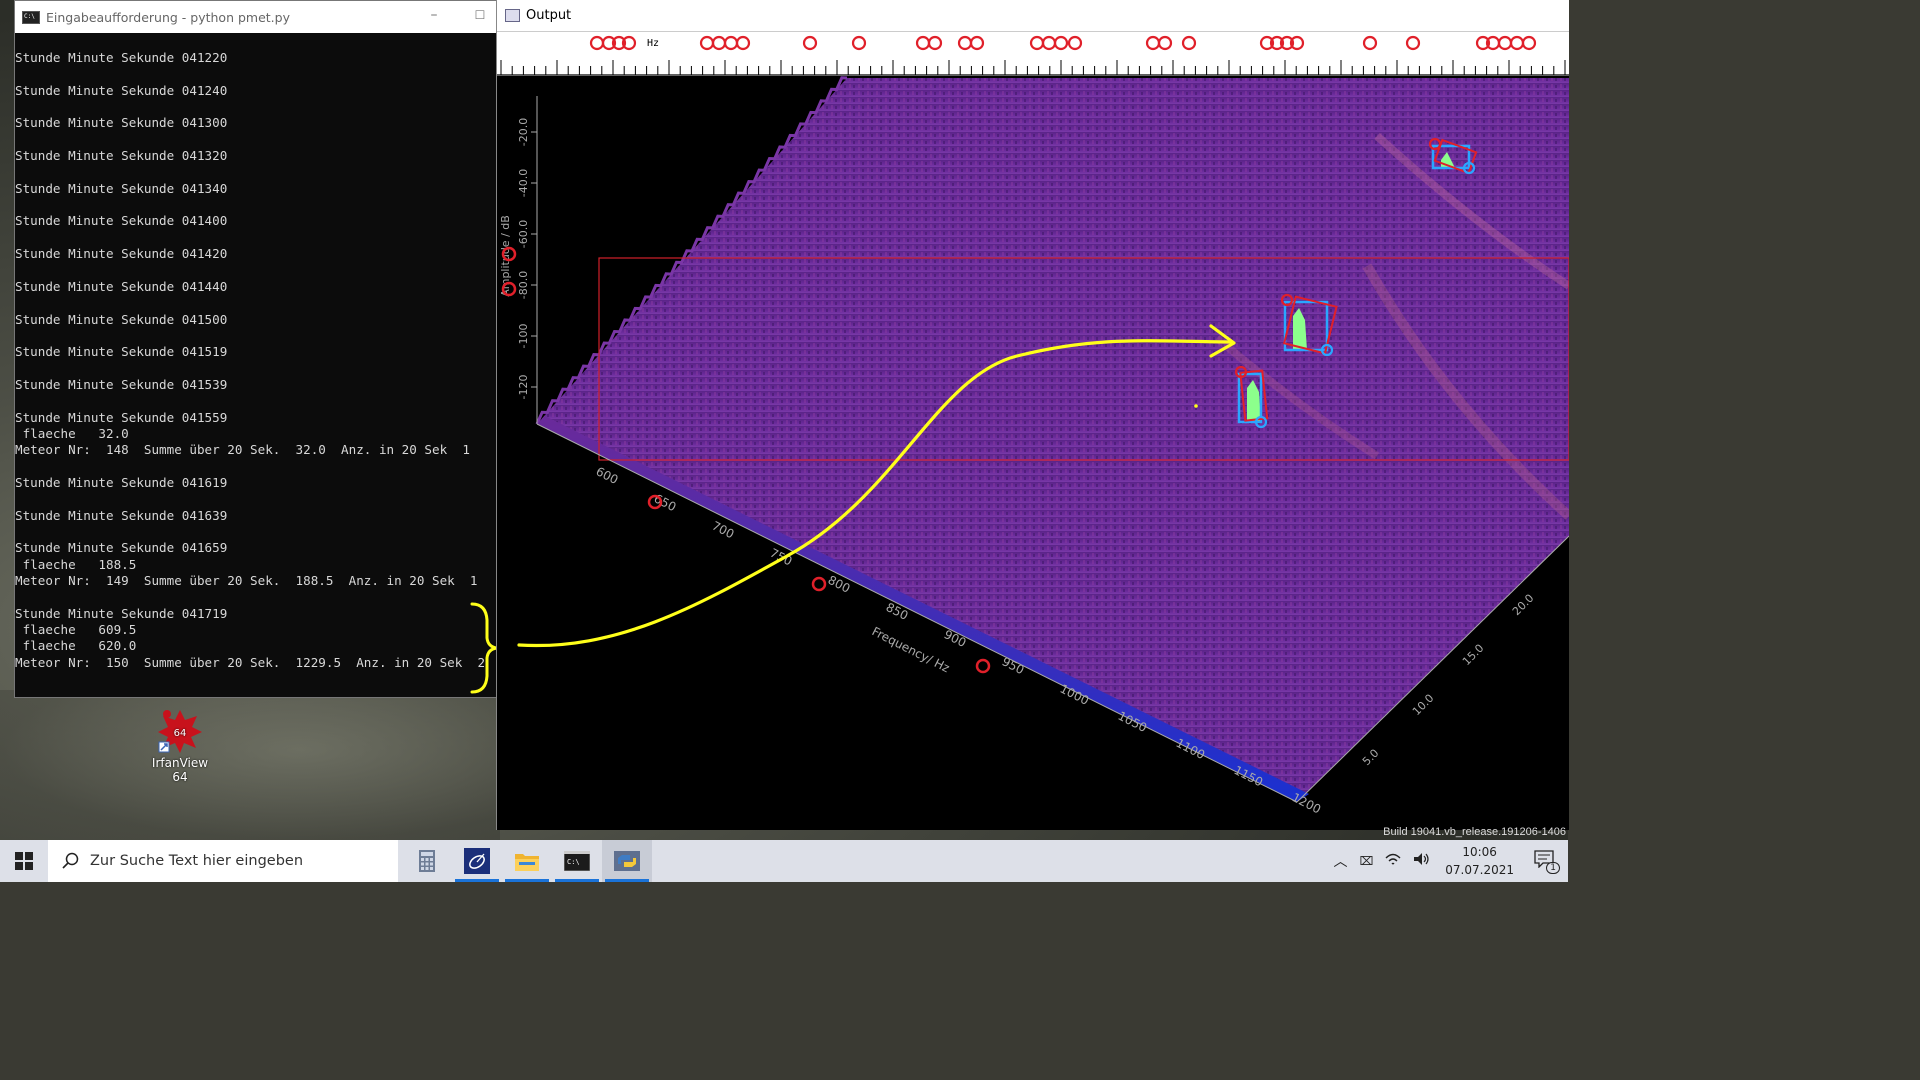 This screenshot has width=1920, height=1080. I want to click on satellite-dish-icon, so click(477, 861).